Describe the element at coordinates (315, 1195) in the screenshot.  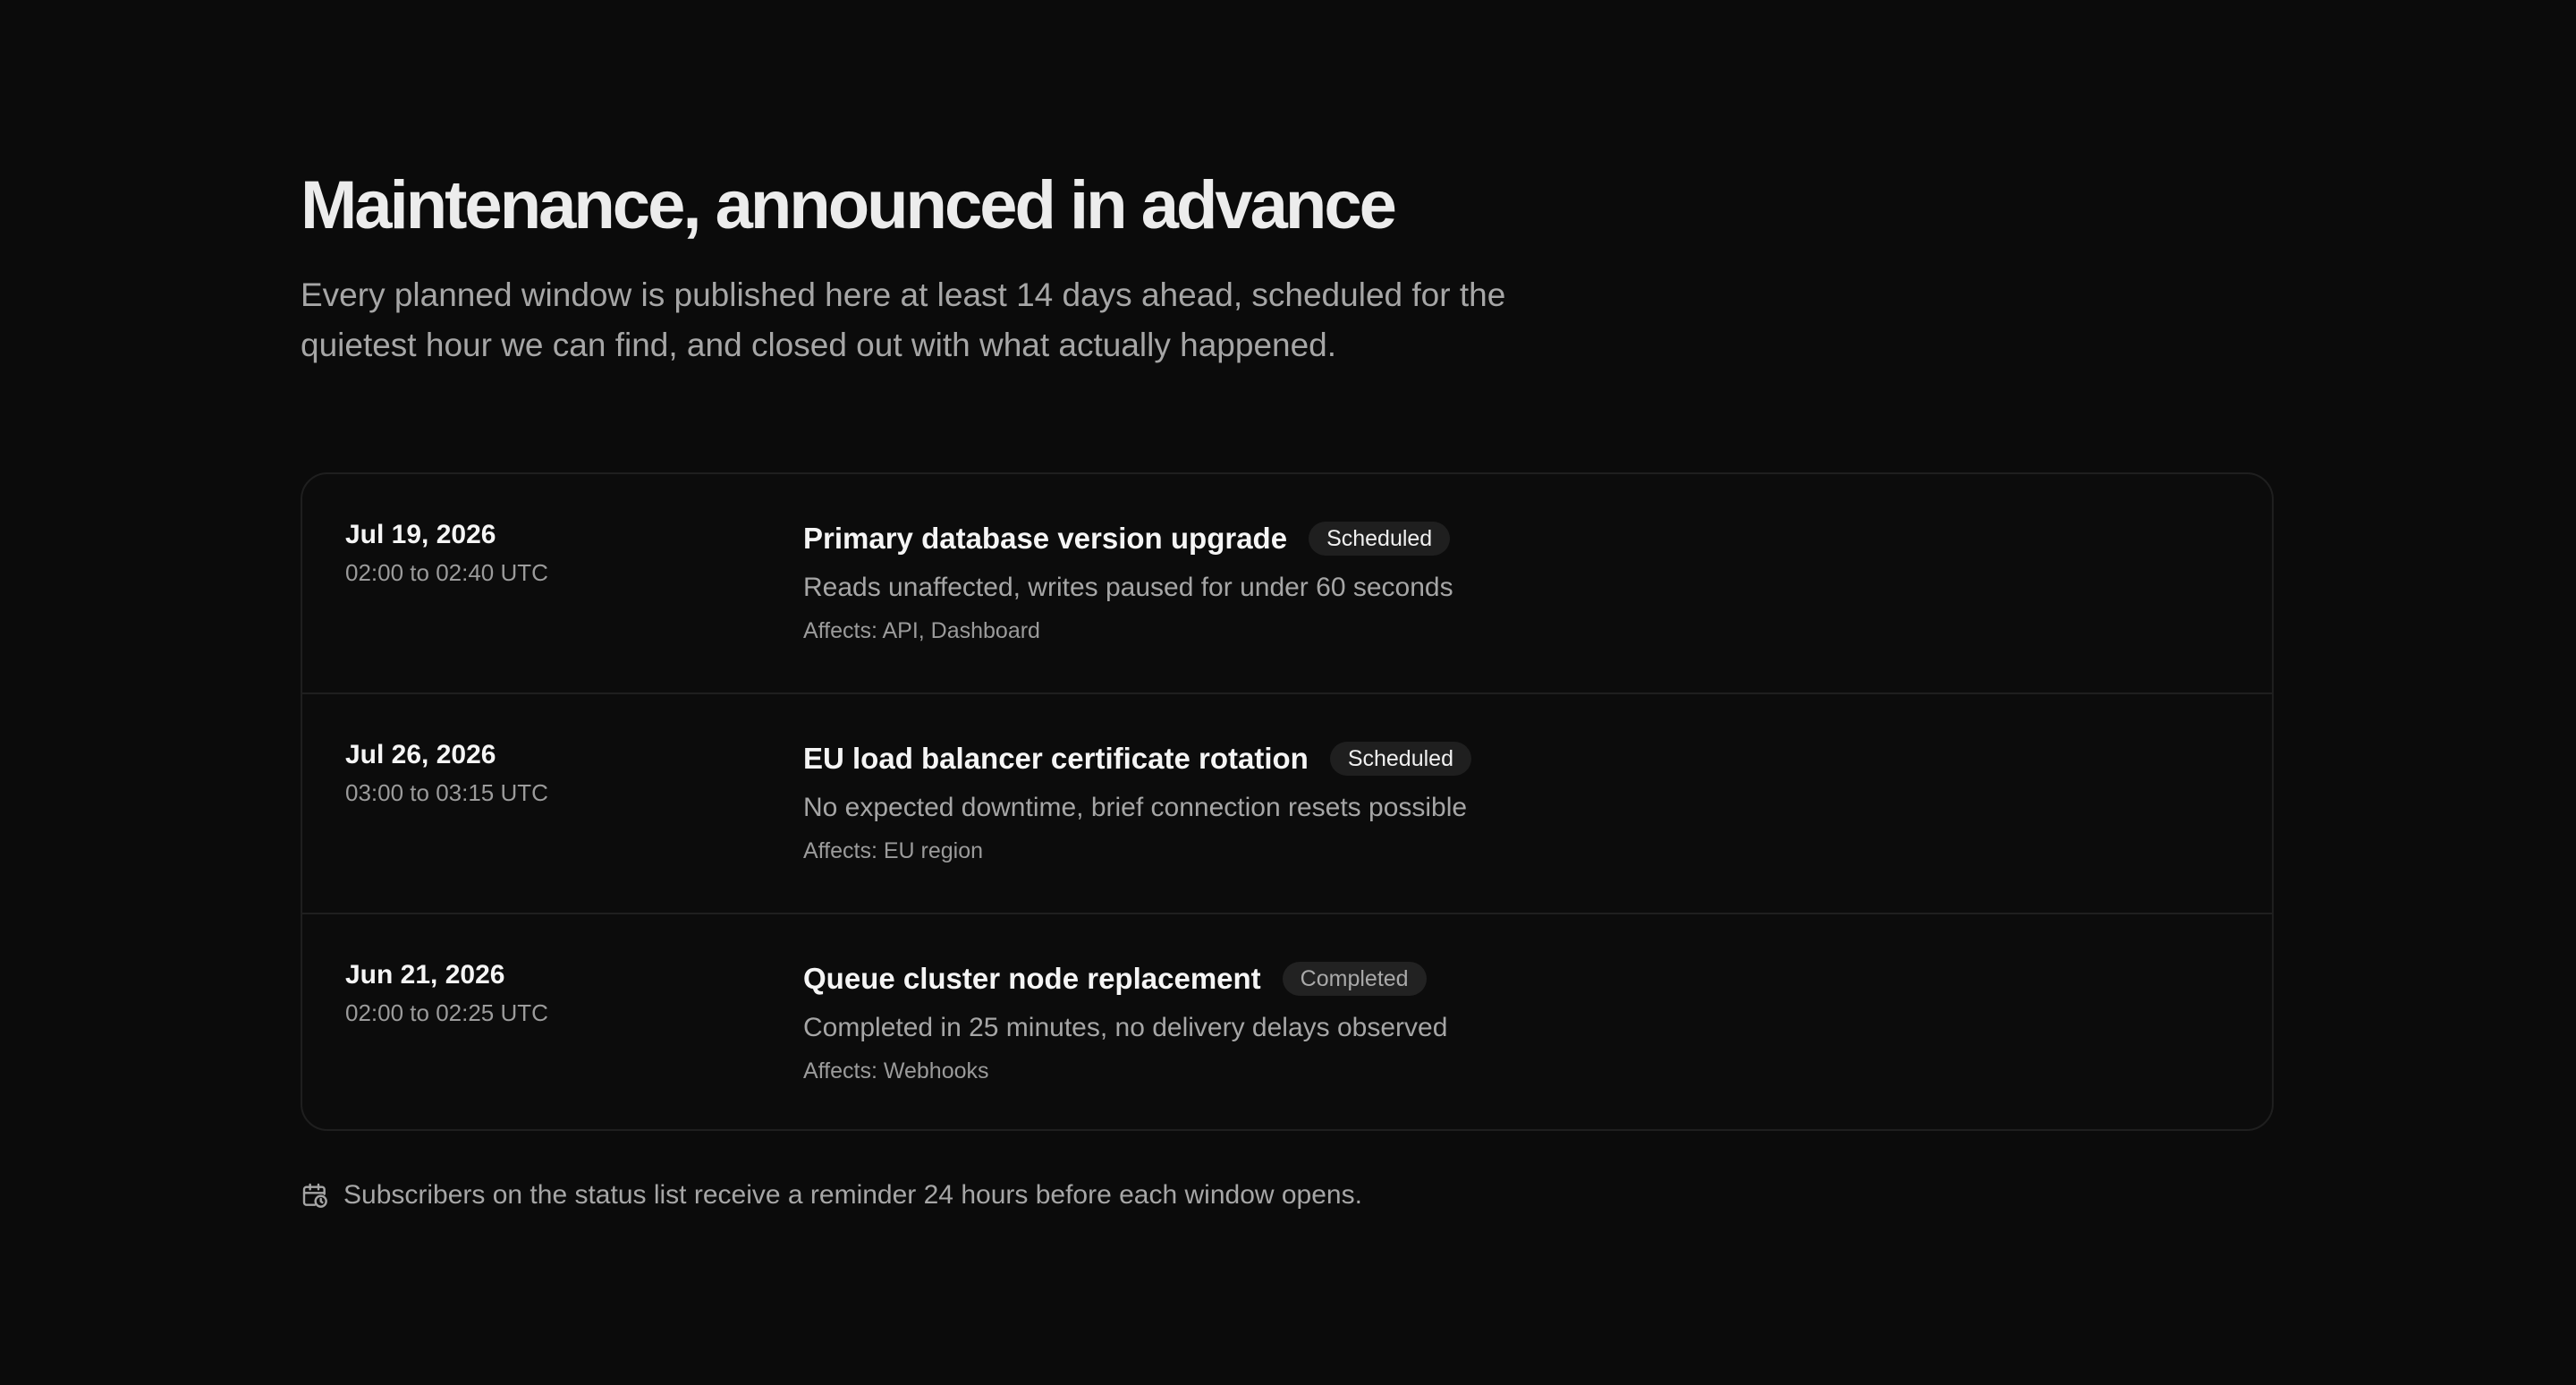
I see `calendar-clock-icon` at that location.